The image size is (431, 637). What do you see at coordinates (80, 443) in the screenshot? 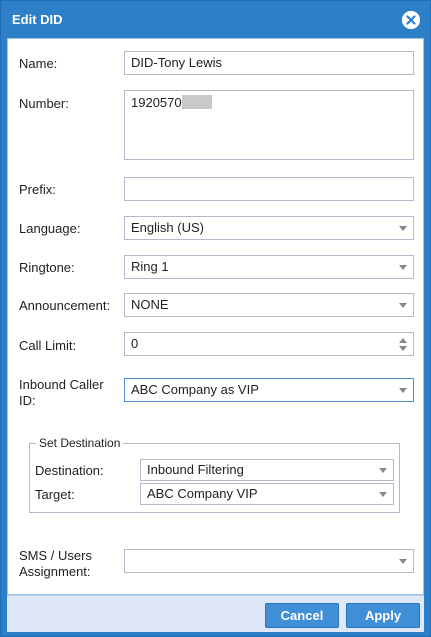
I see `set-destination-legend: Set Destination` at bounding box center [80, 443].